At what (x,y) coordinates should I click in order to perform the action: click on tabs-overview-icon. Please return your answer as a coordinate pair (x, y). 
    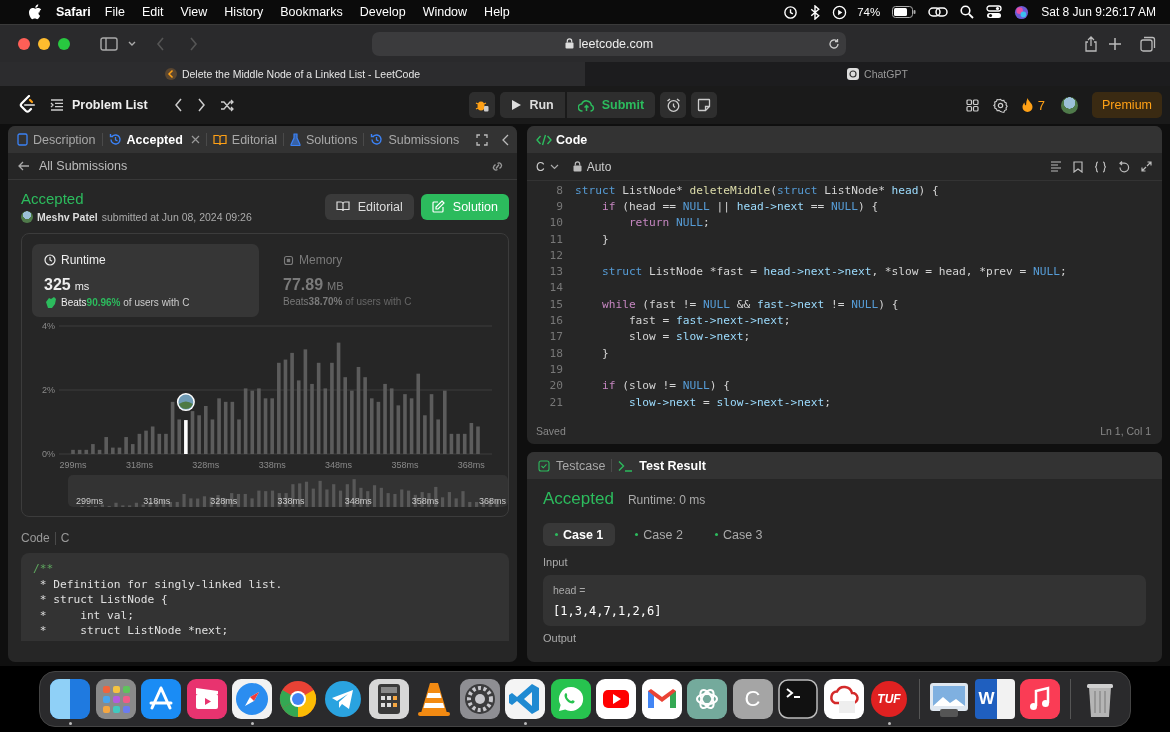
    Looking at the image, I should click on (1148, 43).